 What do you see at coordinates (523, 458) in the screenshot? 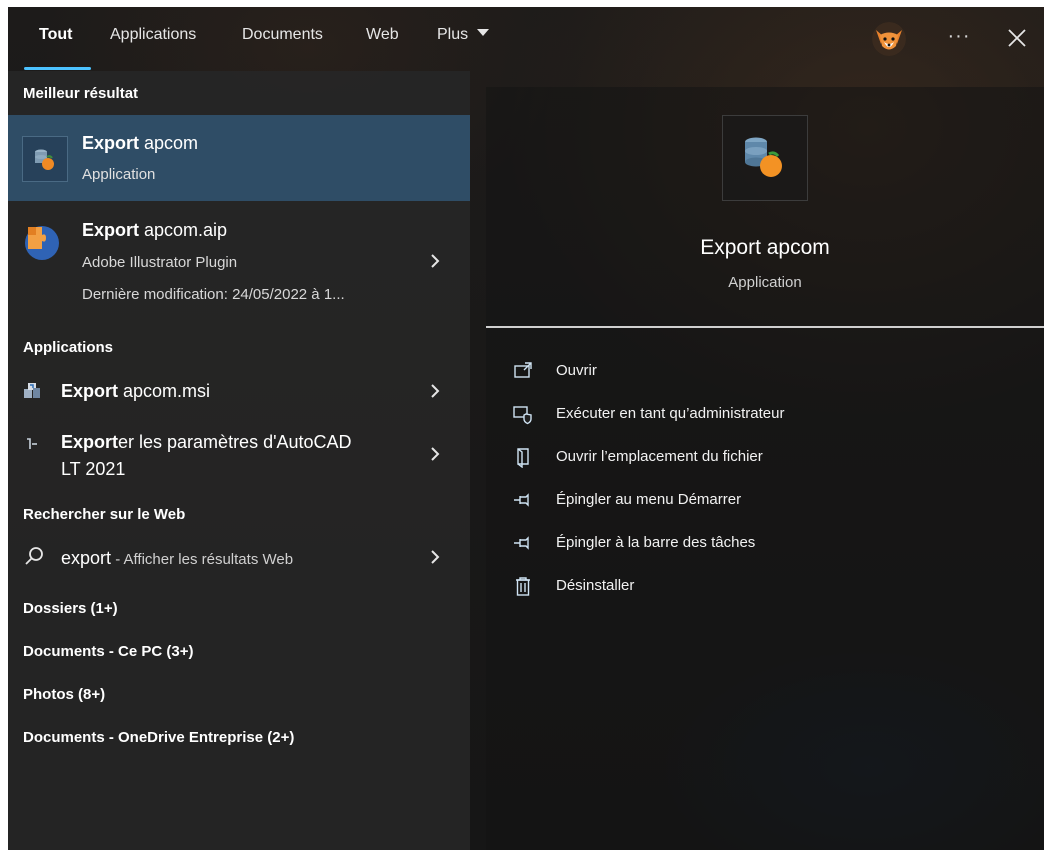
I see `file-location-icon` at bounding box center [523, 458].